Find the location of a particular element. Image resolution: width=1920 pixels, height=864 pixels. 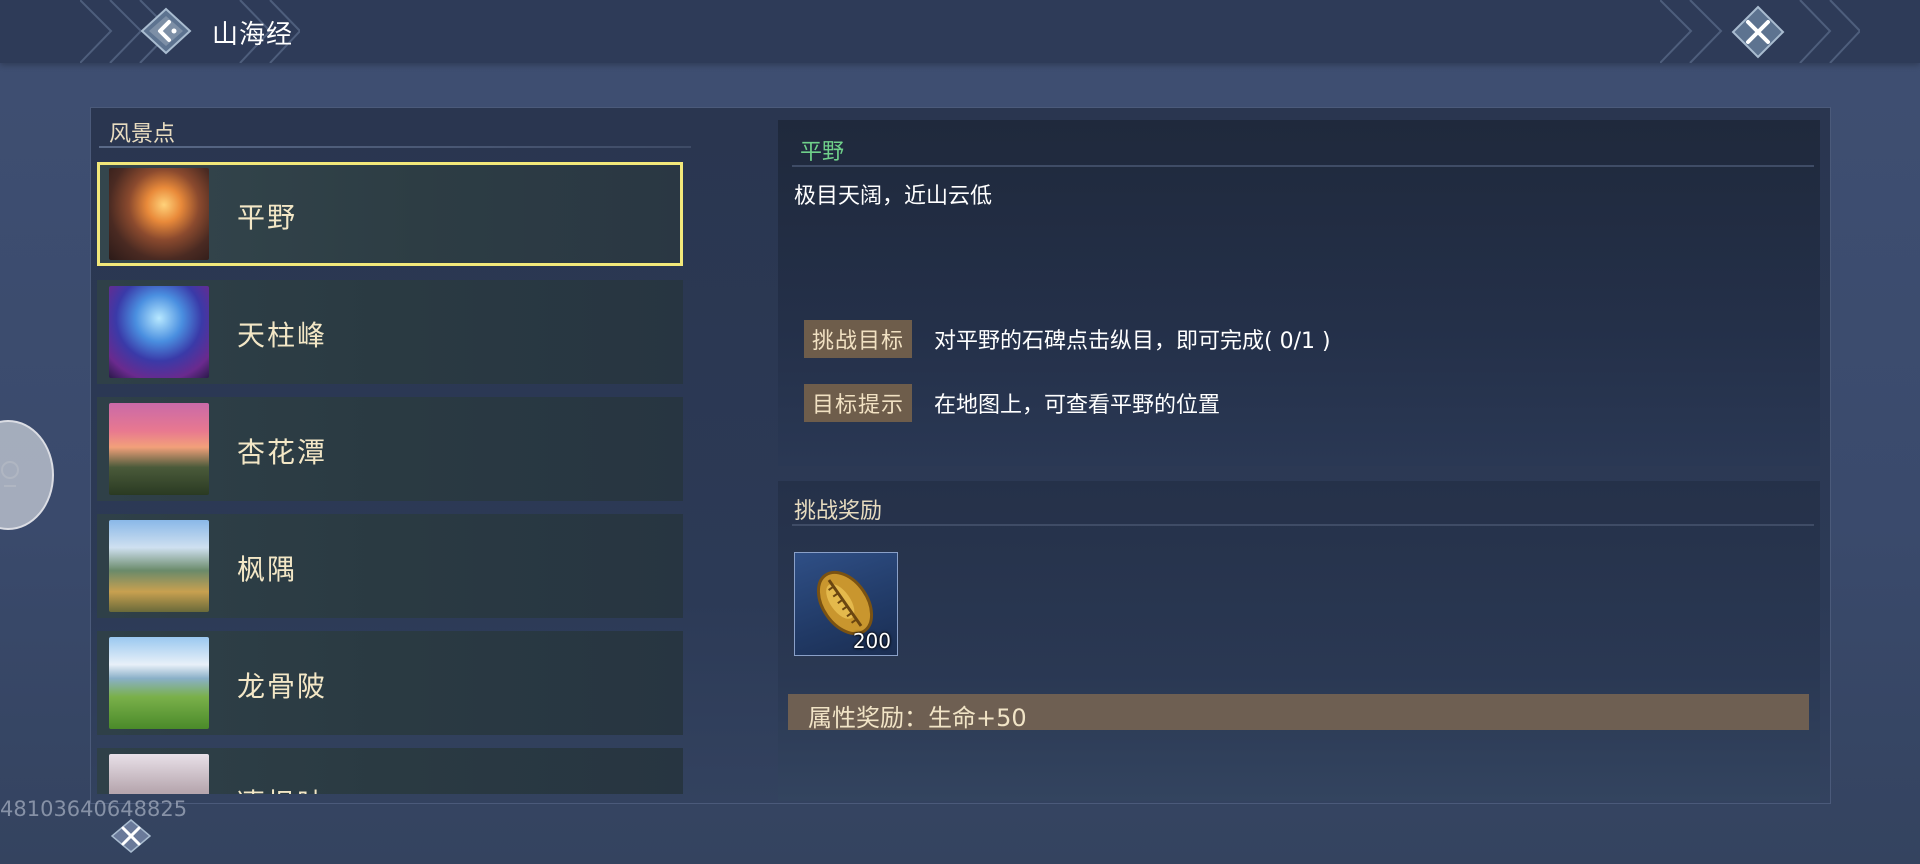

reward-item-slot: 200 is located at coordinates (846, 604).